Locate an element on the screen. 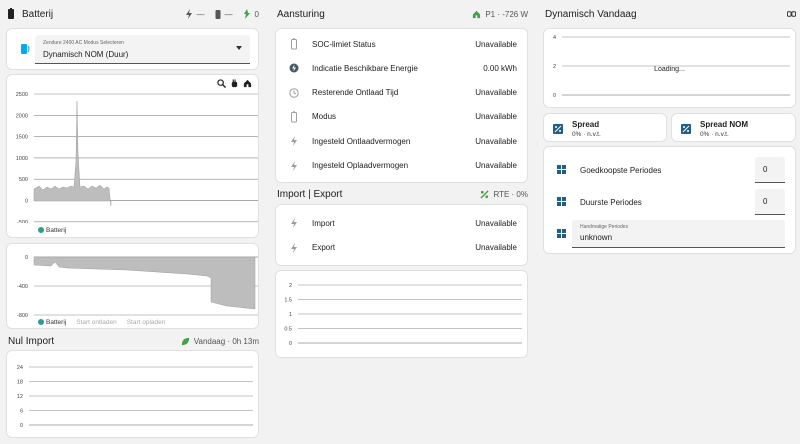  y-tick-label: 24 is located at coordinates (20, 368).